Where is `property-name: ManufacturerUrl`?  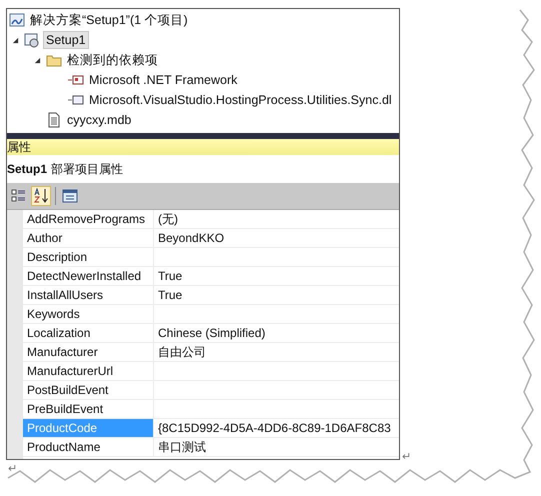 property-name: ManufacturerUrl is located at coordinates (88, 371).